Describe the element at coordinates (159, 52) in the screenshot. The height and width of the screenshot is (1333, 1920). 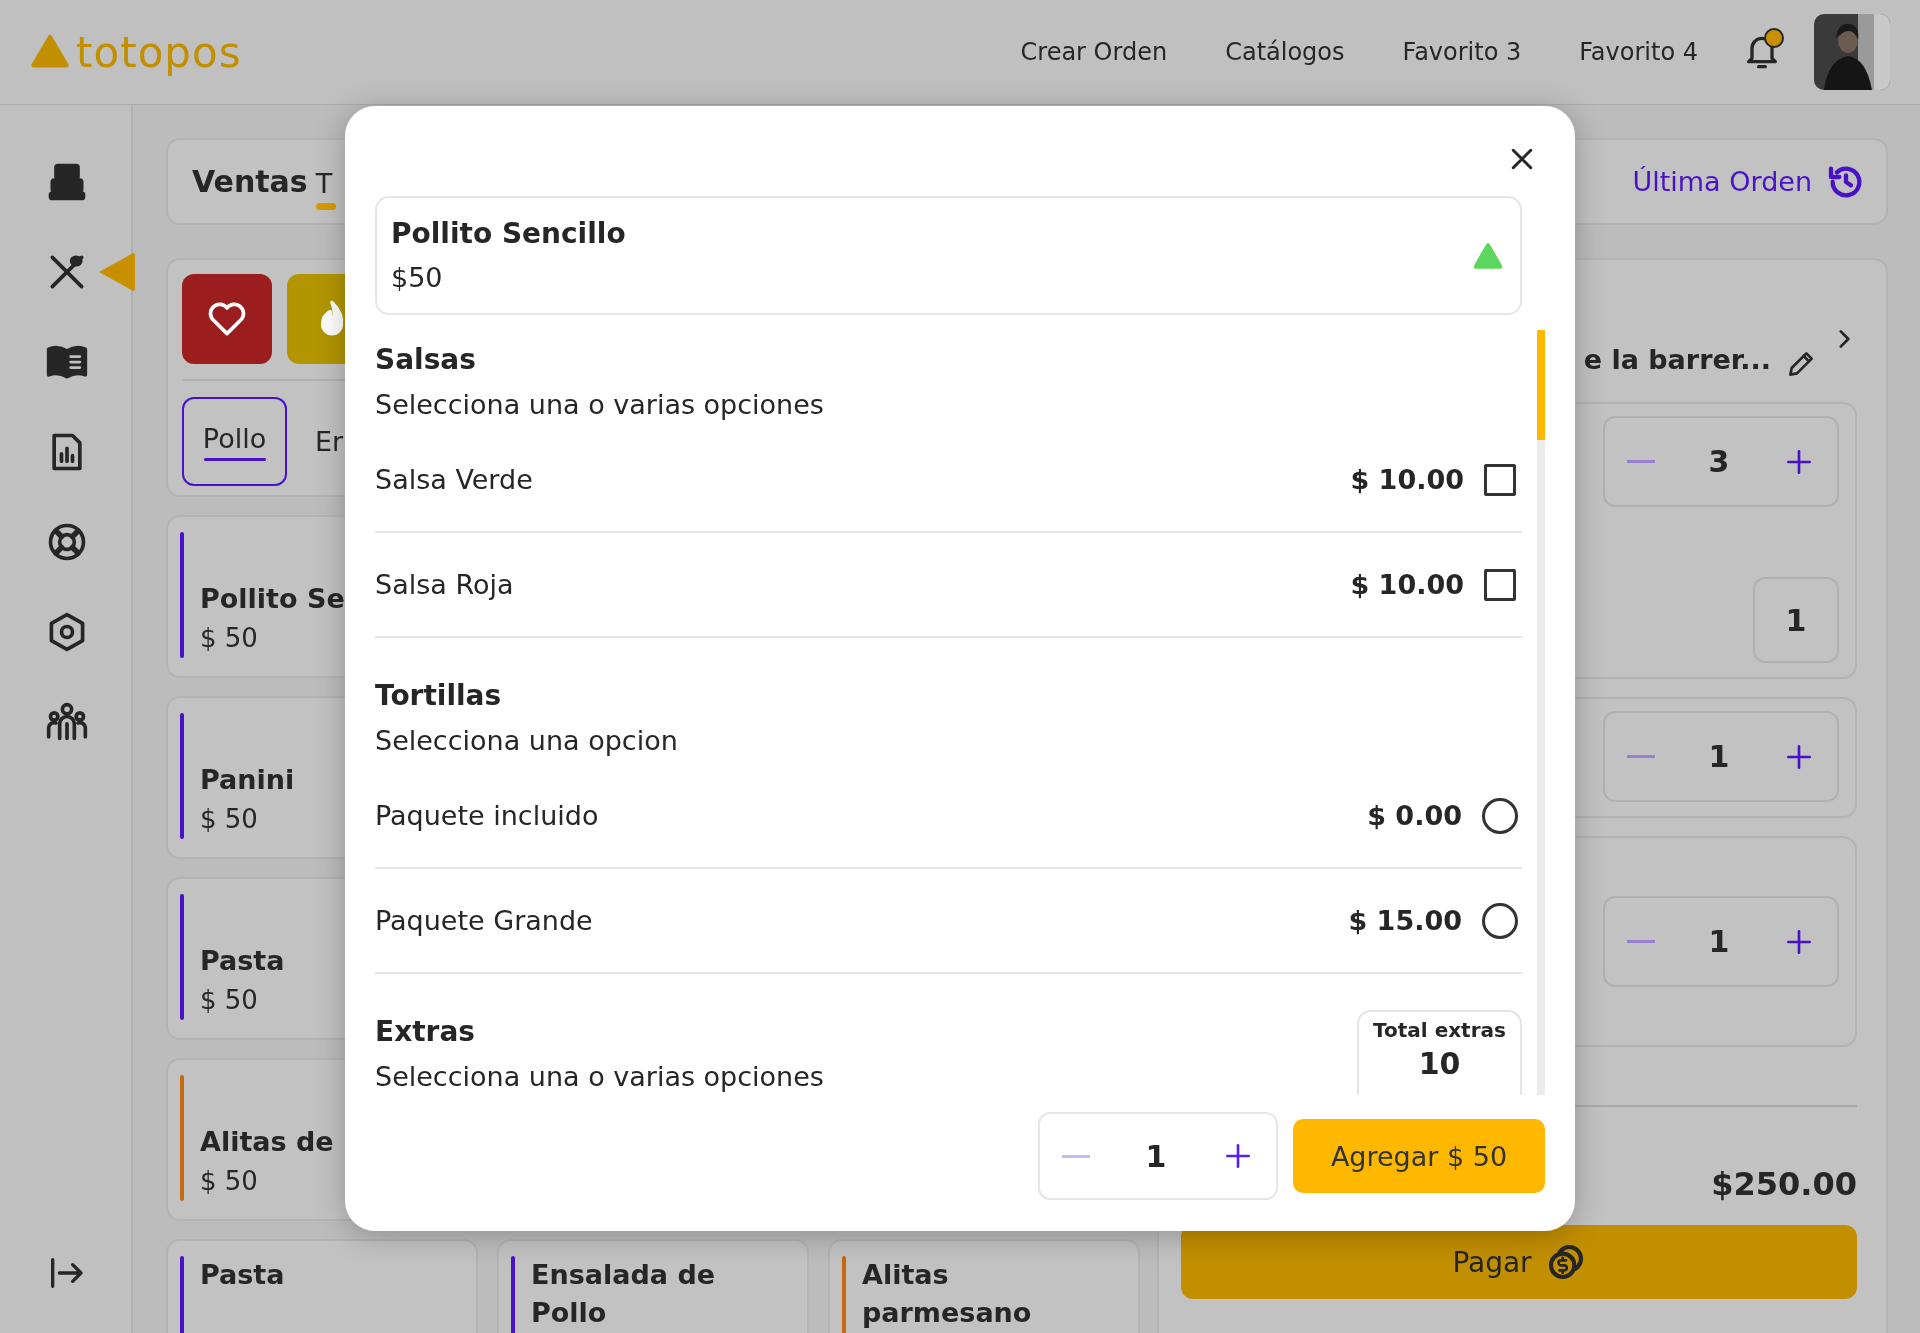
I see `logo-text: totopos` at that location.